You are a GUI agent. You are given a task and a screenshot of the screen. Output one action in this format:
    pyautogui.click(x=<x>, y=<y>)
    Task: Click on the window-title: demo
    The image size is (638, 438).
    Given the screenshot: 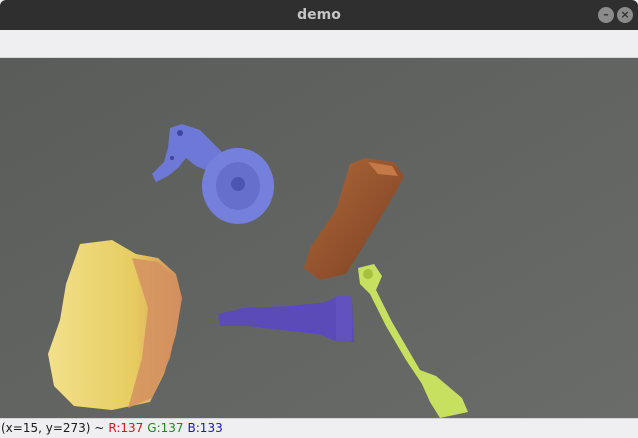 What is the action you would take?
    pyautogui.click(x=319, y=15)
    